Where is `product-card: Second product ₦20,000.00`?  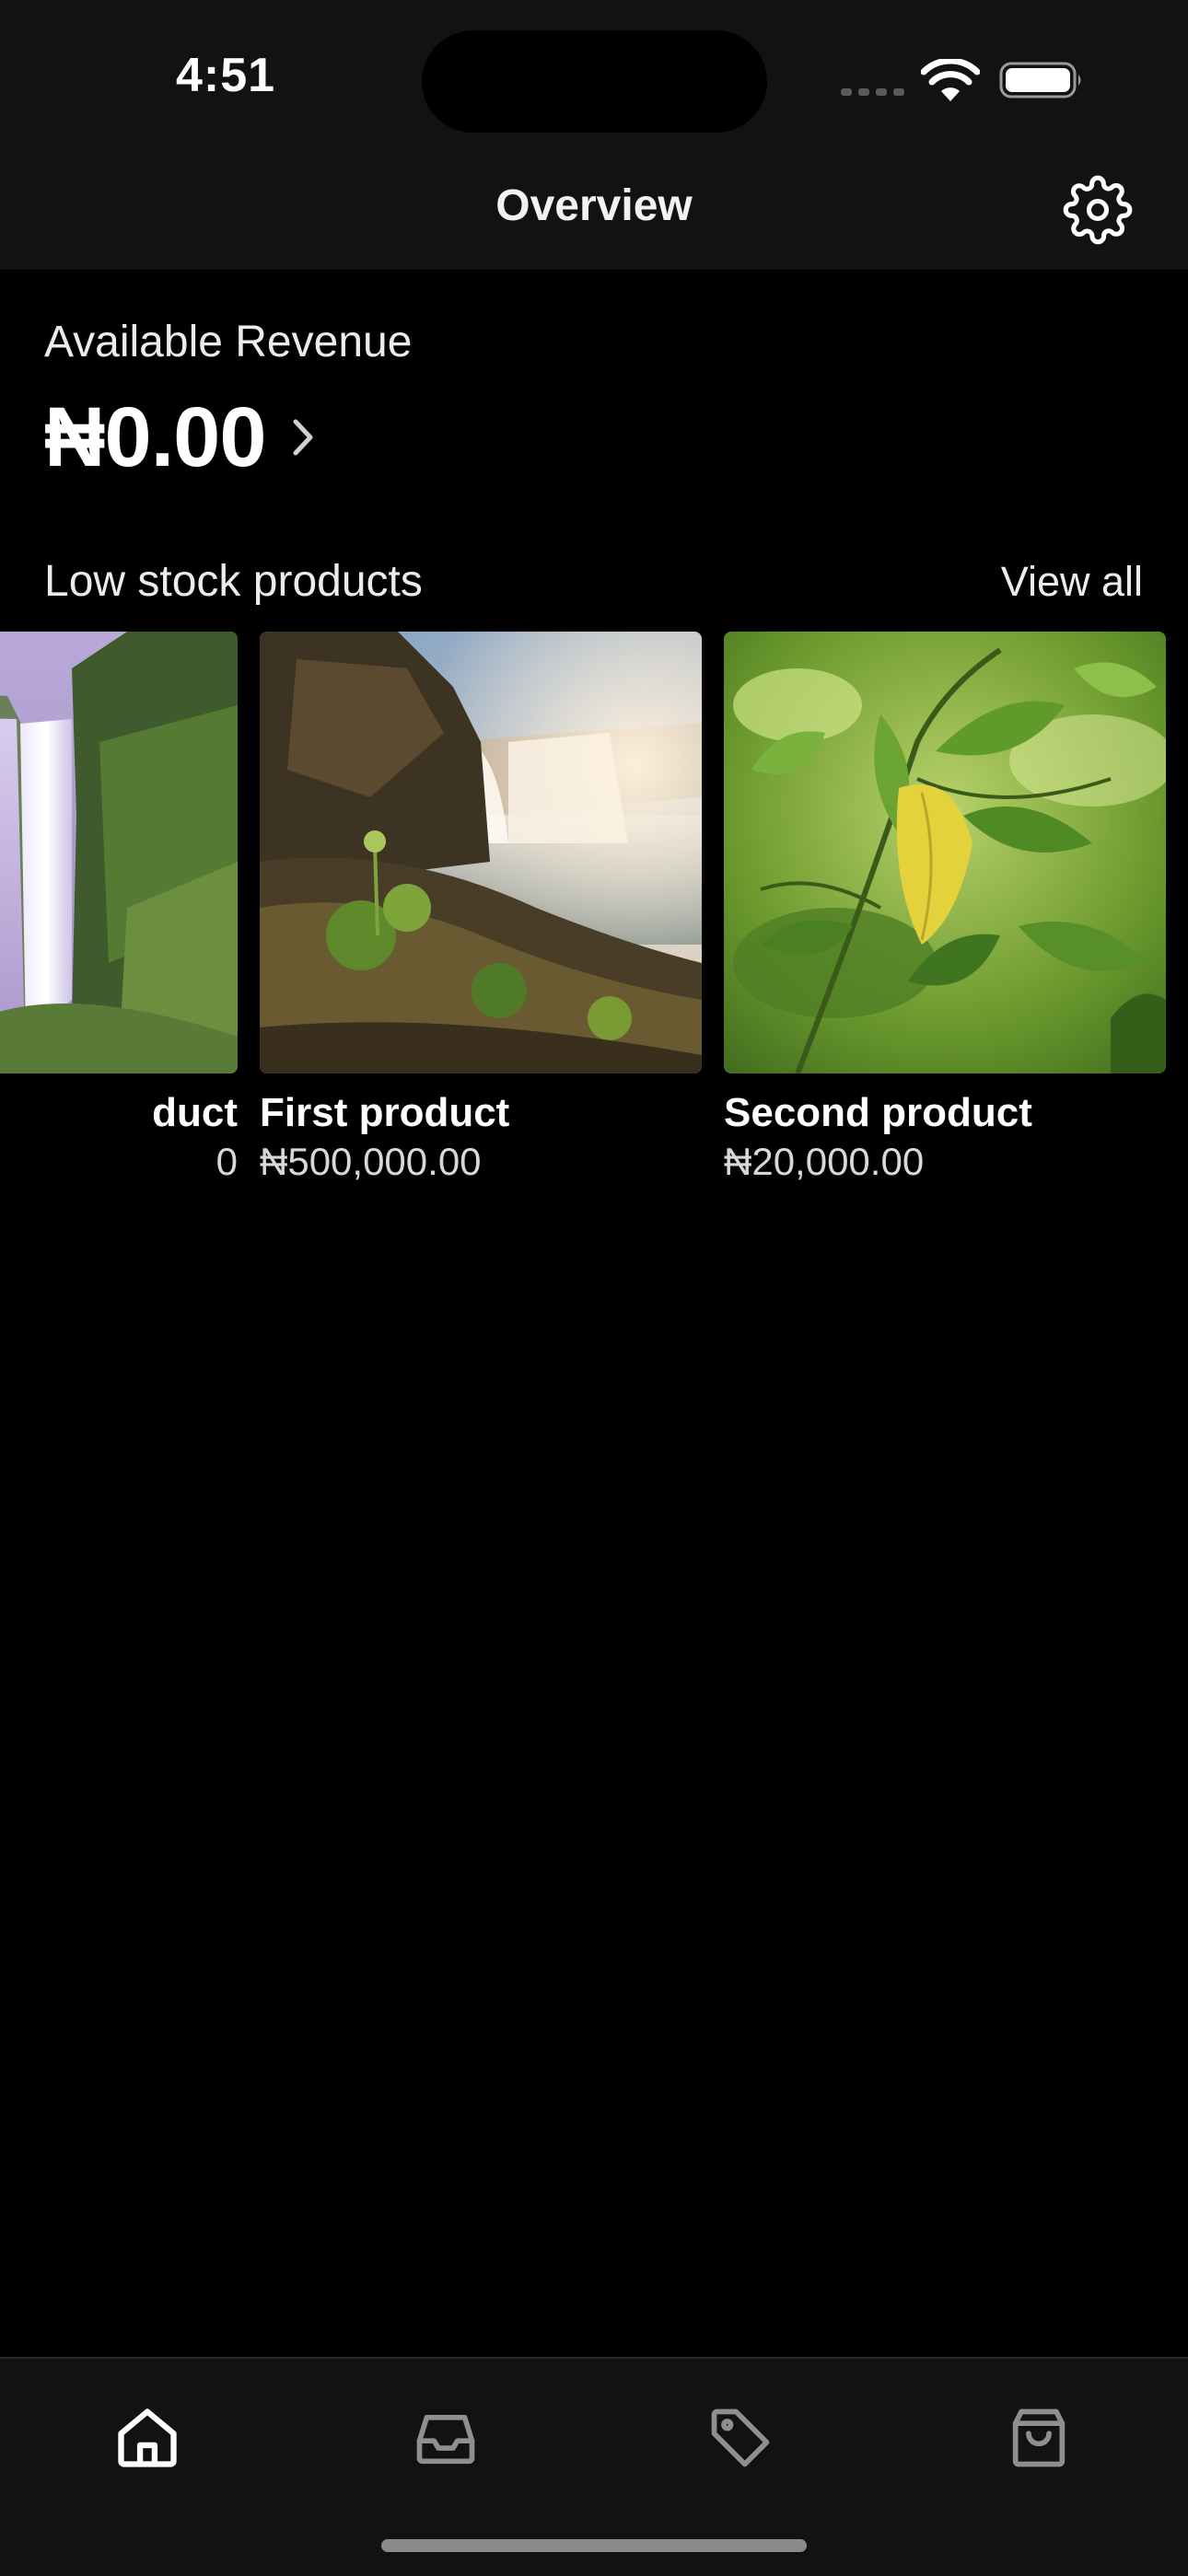 product-card: Second product ₦20,000.00 is located at coordinates (945, 908).